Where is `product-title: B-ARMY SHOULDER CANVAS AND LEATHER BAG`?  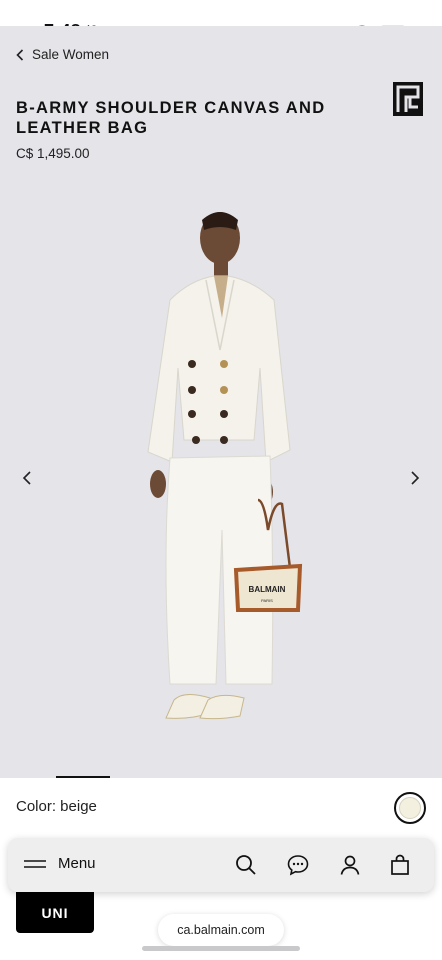 product-title: B-ARMY SHOULDER CANVAS AND LEATHER BAG is located at coordinates (171, 118).